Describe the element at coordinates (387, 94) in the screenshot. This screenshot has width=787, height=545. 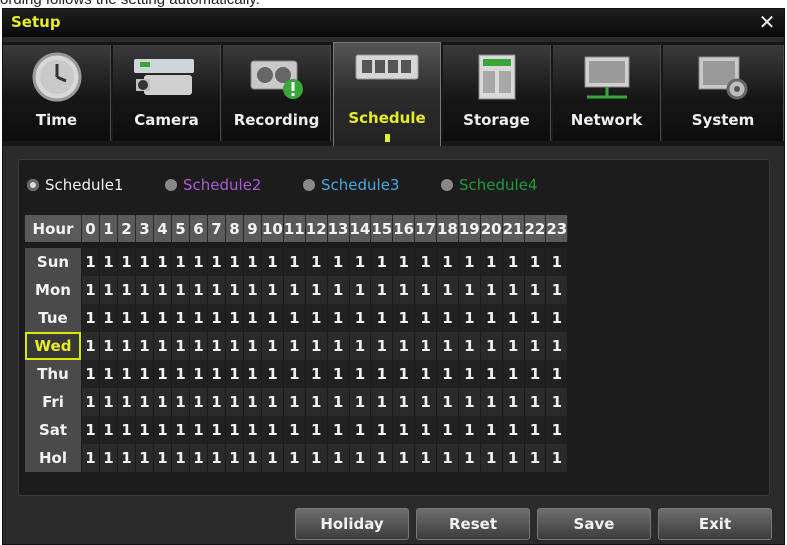
I see `tab-schedule: Schedule` at that location.